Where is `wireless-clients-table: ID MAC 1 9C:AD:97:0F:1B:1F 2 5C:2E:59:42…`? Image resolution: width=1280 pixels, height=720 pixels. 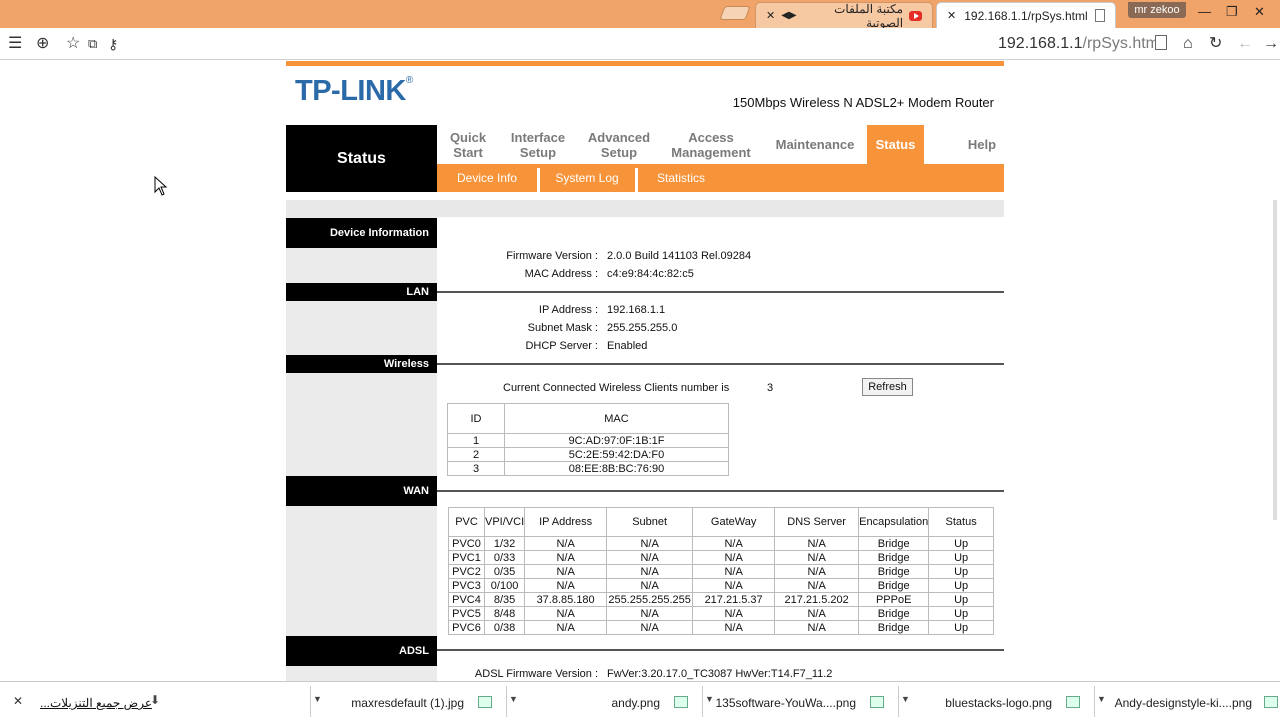 wireless-clients-table: ID MAC 1 9C:AD:97:0F:1B:1F 2 5C:2E:59:42… is located at coordinates (588, 439).